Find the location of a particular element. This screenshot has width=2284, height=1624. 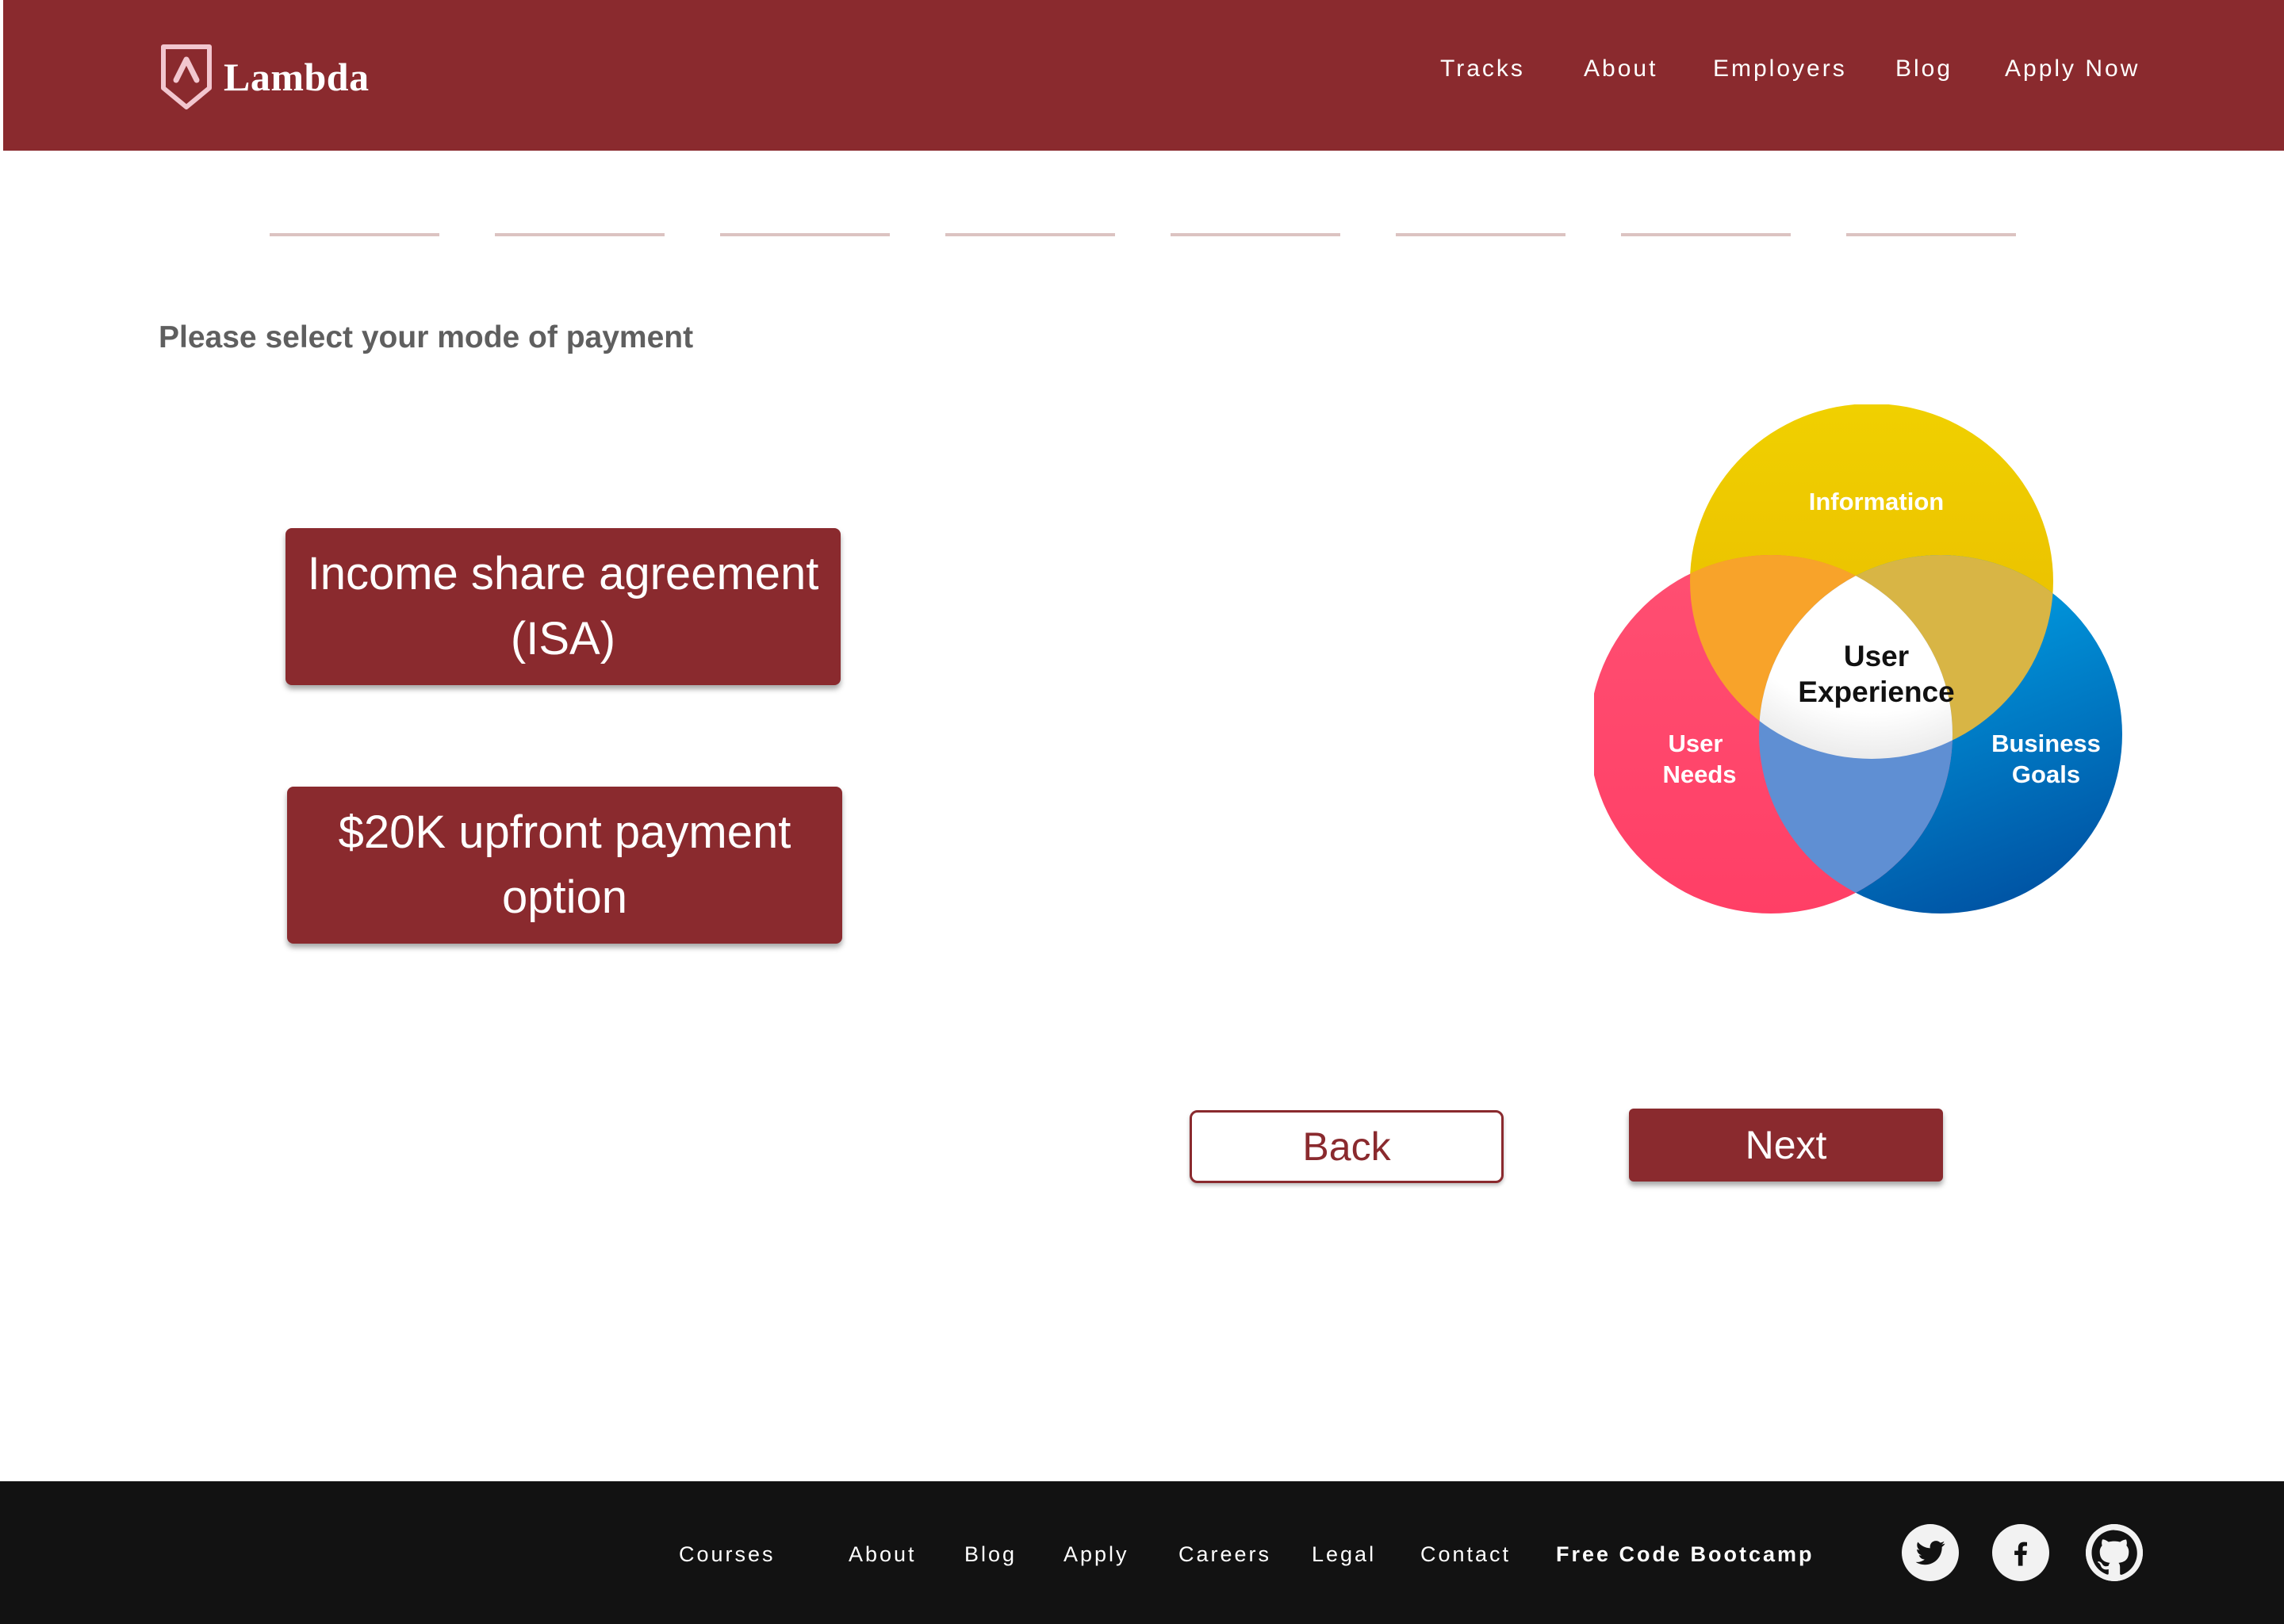

nav-about: About is located at coordinates (1620, 69).